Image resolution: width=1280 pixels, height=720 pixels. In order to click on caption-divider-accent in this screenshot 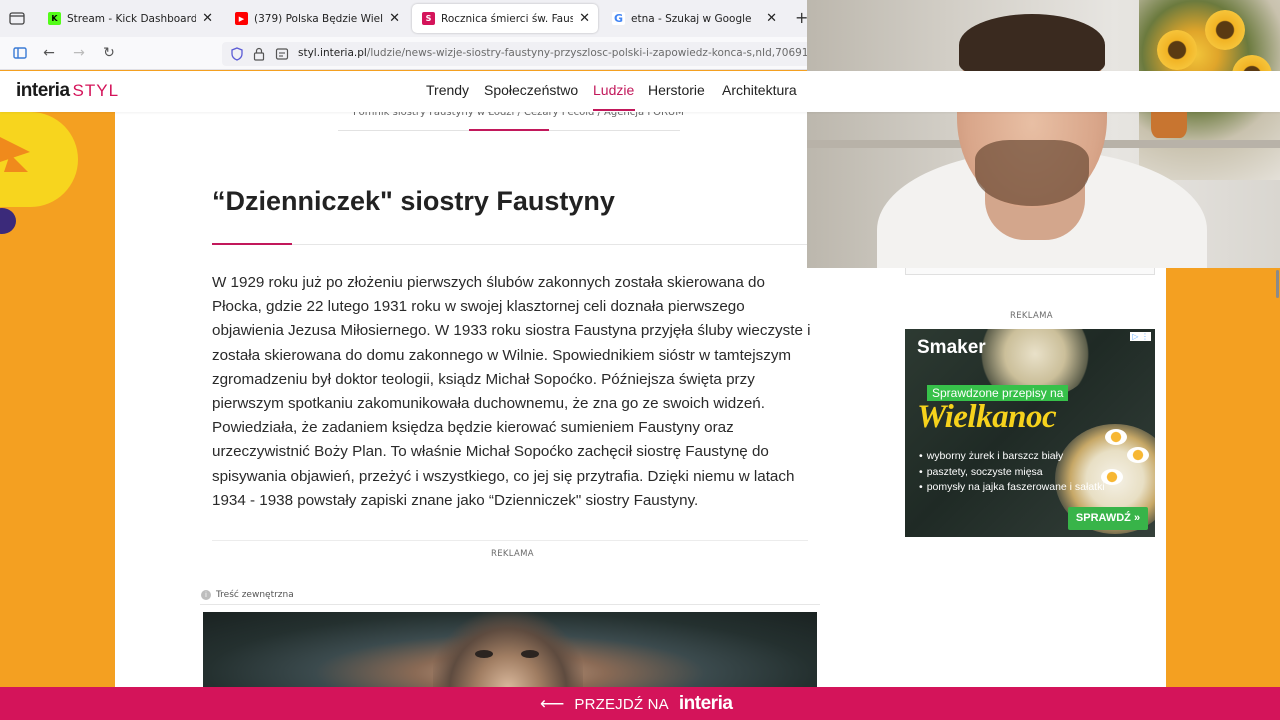, I will do `click(509, 130)`.